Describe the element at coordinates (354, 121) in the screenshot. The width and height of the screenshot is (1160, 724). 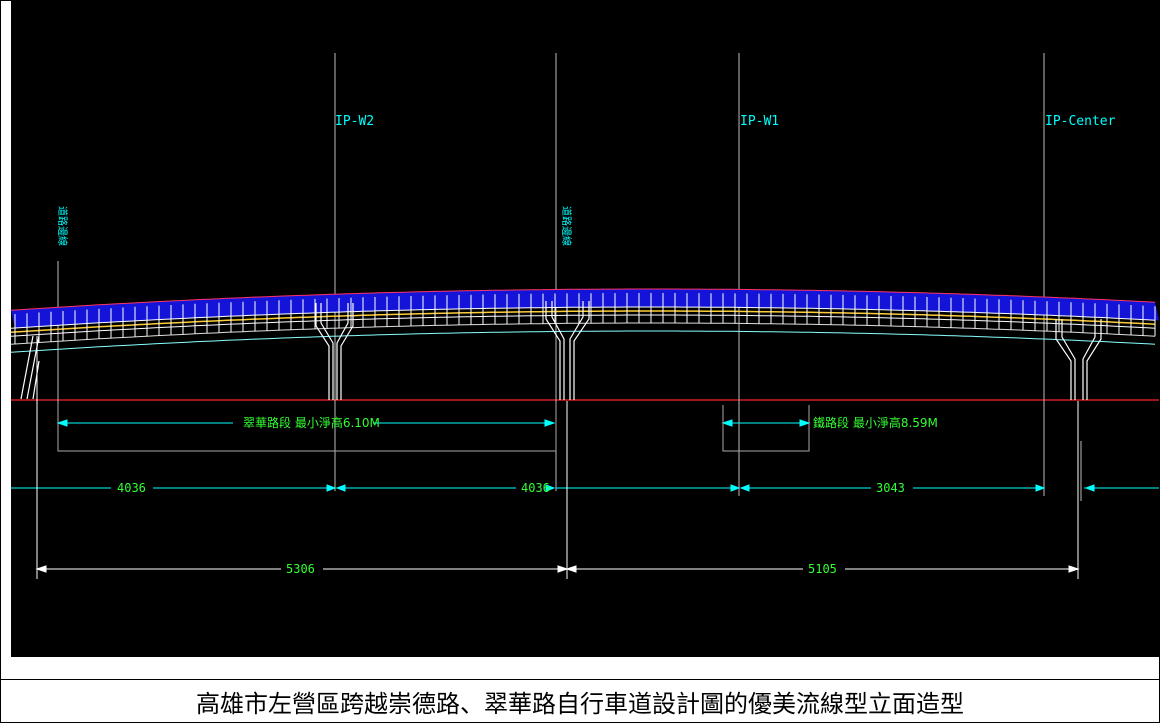
I see `ip-w2-label: IP-W2` at that location.